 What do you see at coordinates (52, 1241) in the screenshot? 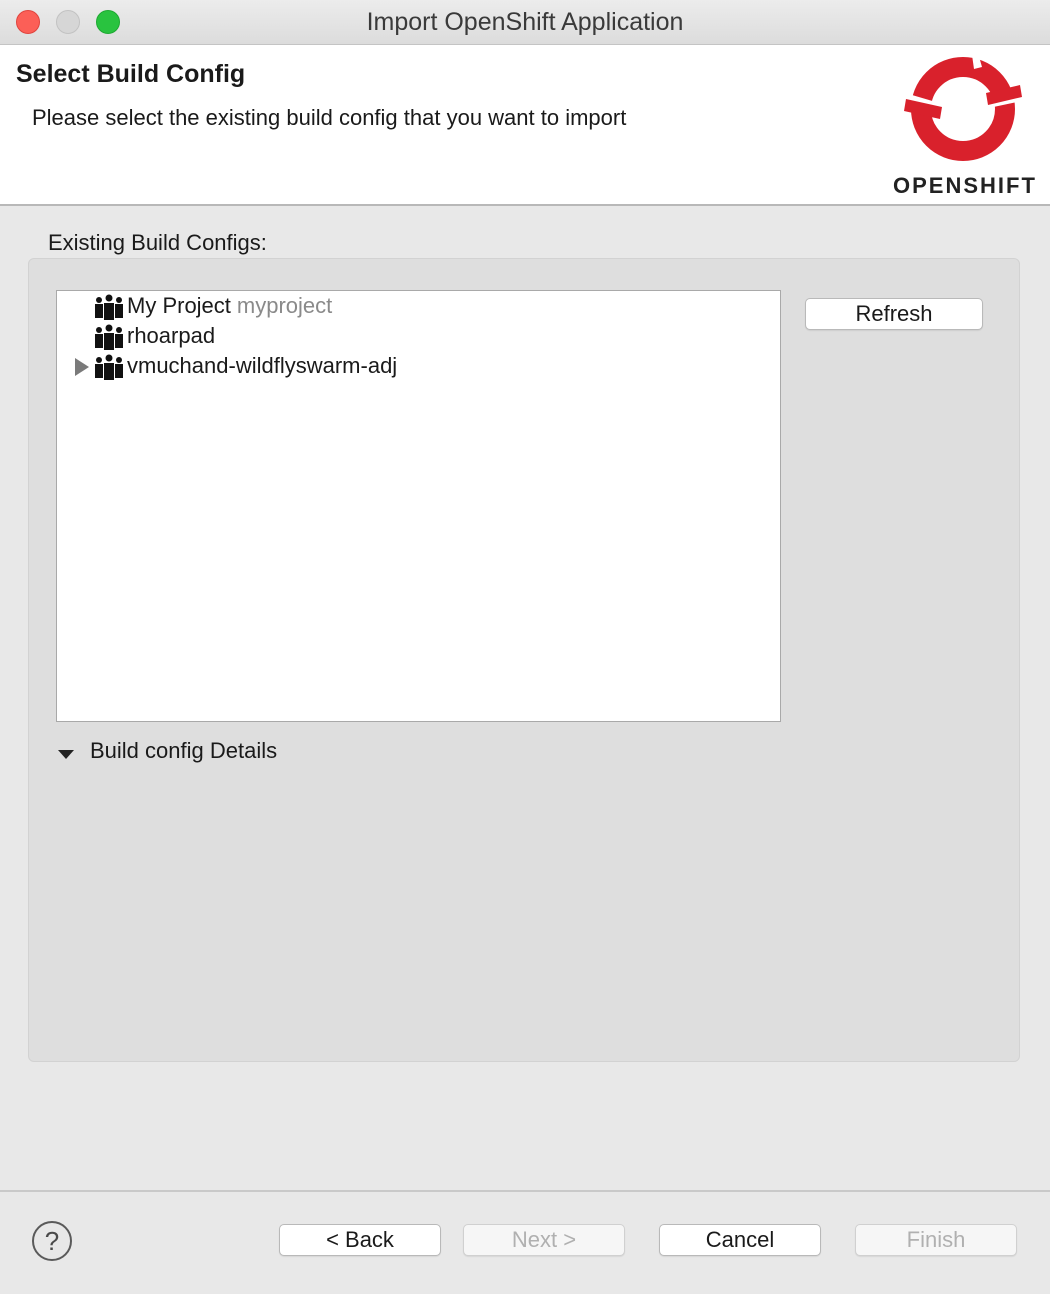
I see `help-icon: ?` at bounding box center [52, 1241].